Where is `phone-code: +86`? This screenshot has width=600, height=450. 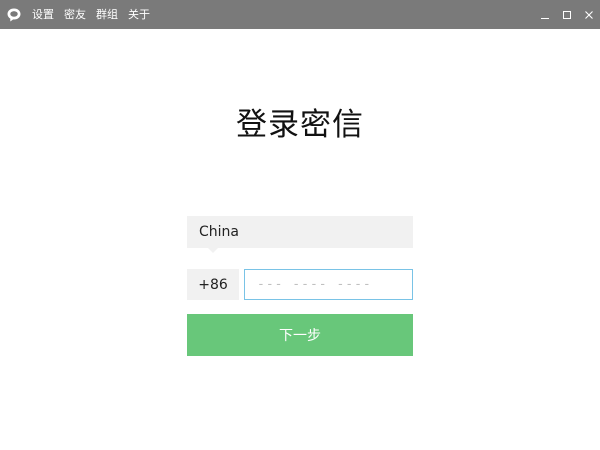 phone-code: +86 is located at coordinates (213, 284).